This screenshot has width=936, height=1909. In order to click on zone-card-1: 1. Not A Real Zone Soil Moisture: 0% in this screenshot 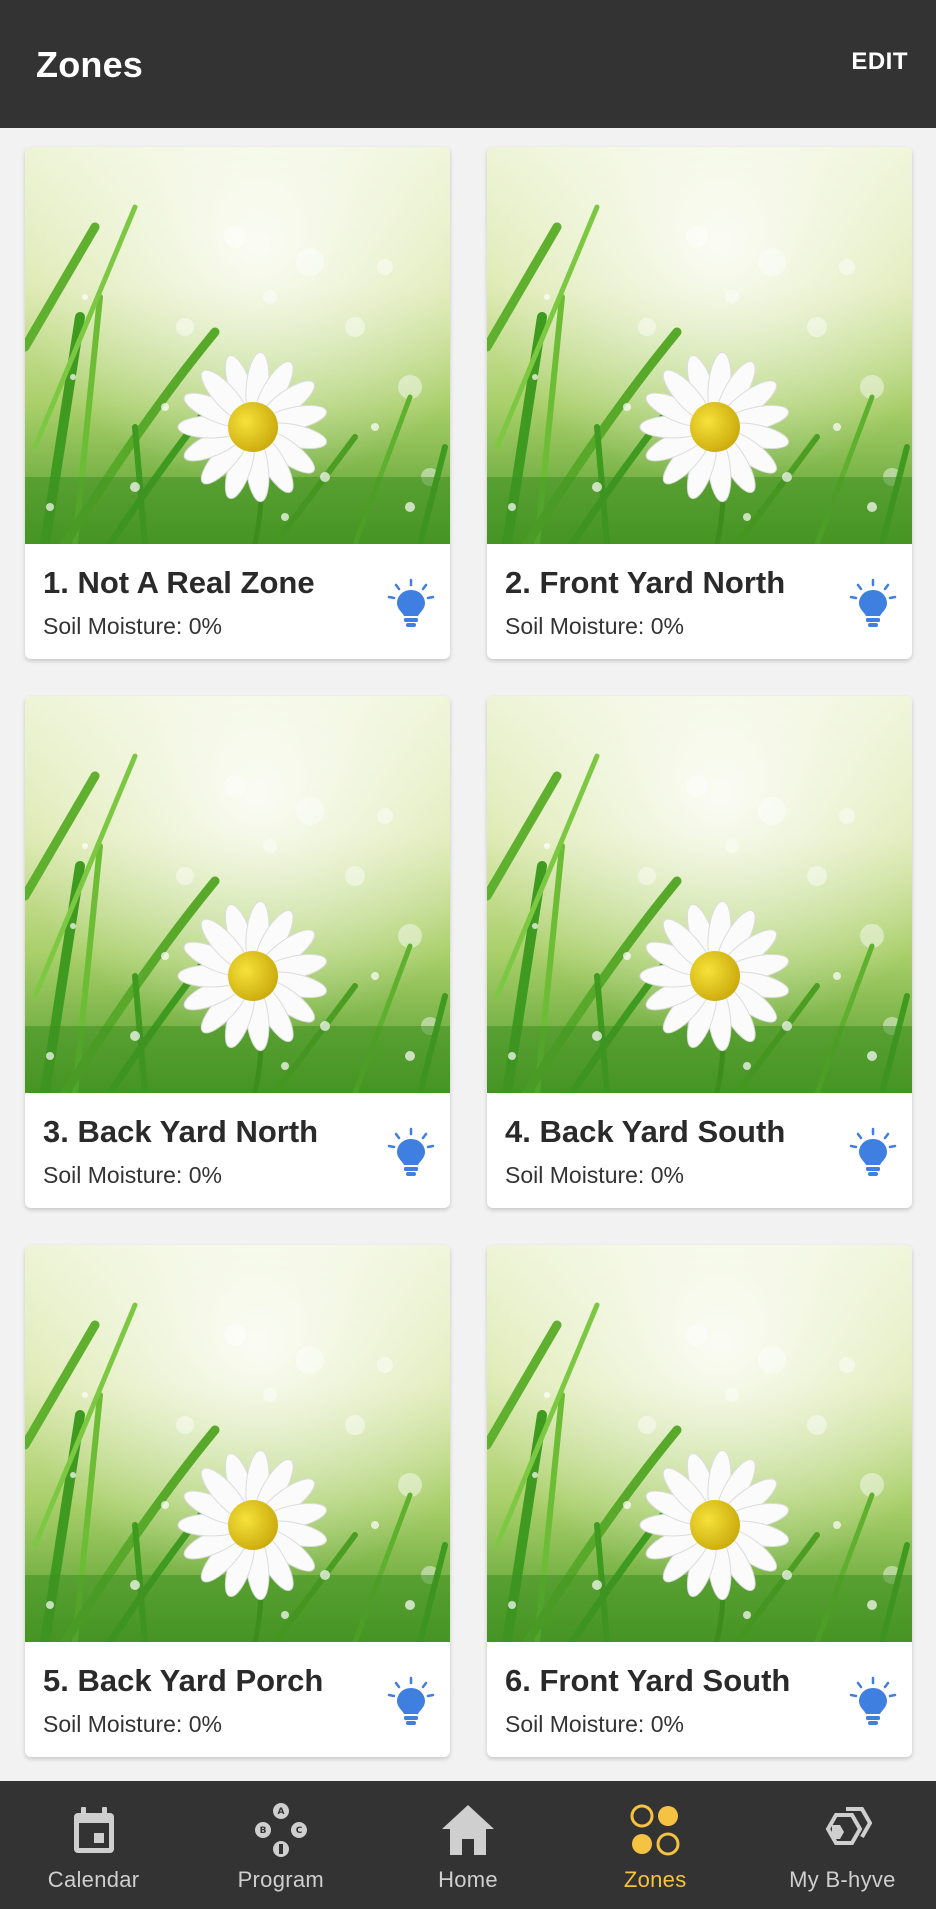, I will do `click(237, 403)`.